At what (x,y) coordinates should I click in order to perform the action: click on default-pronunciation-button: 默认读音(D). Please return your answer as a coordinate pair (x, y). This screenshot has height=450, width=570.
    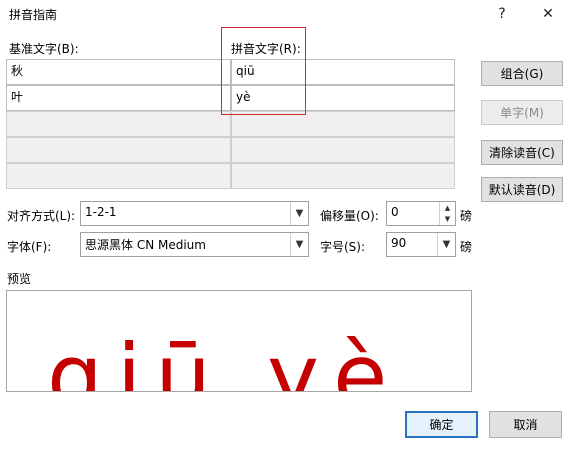
    Looking at the image, I should click on (522, 189).